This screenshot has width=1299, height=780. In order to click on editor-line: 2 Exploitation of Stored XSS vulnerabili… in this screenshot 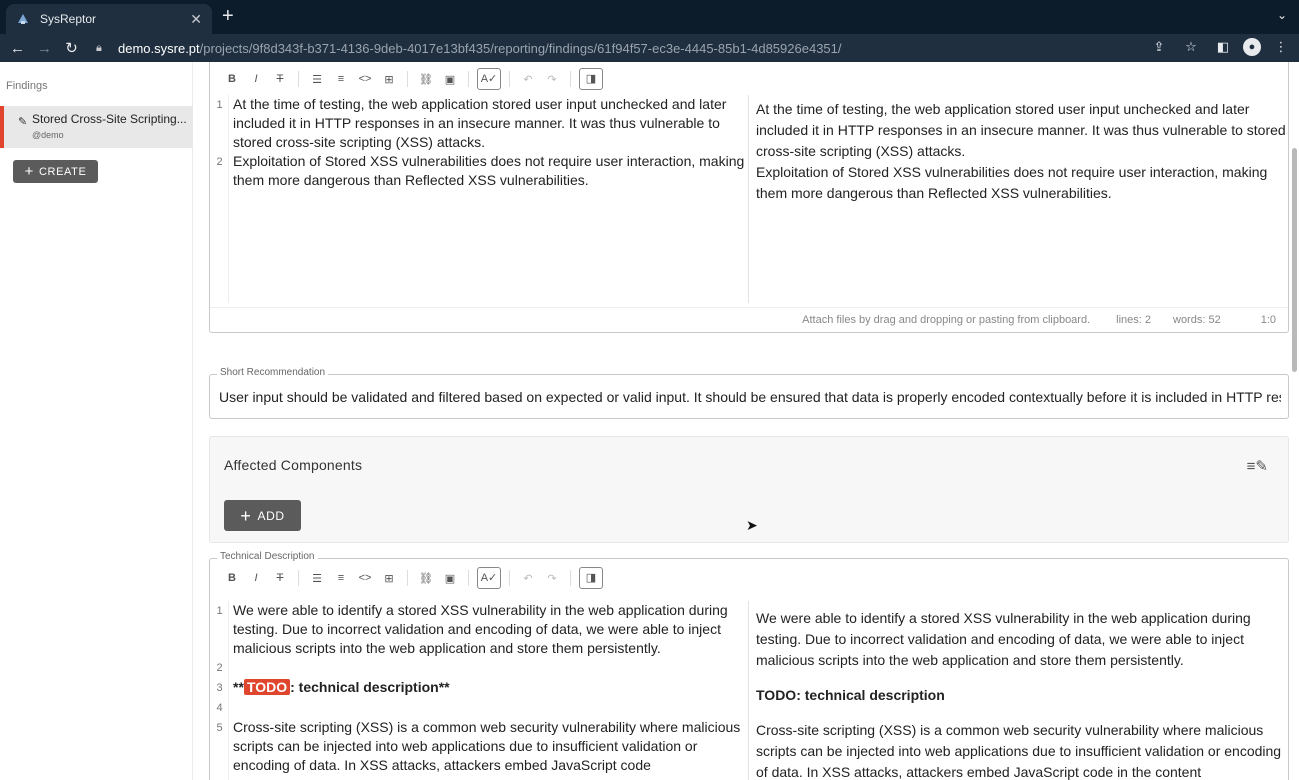, I will do `click(480, 170)`.